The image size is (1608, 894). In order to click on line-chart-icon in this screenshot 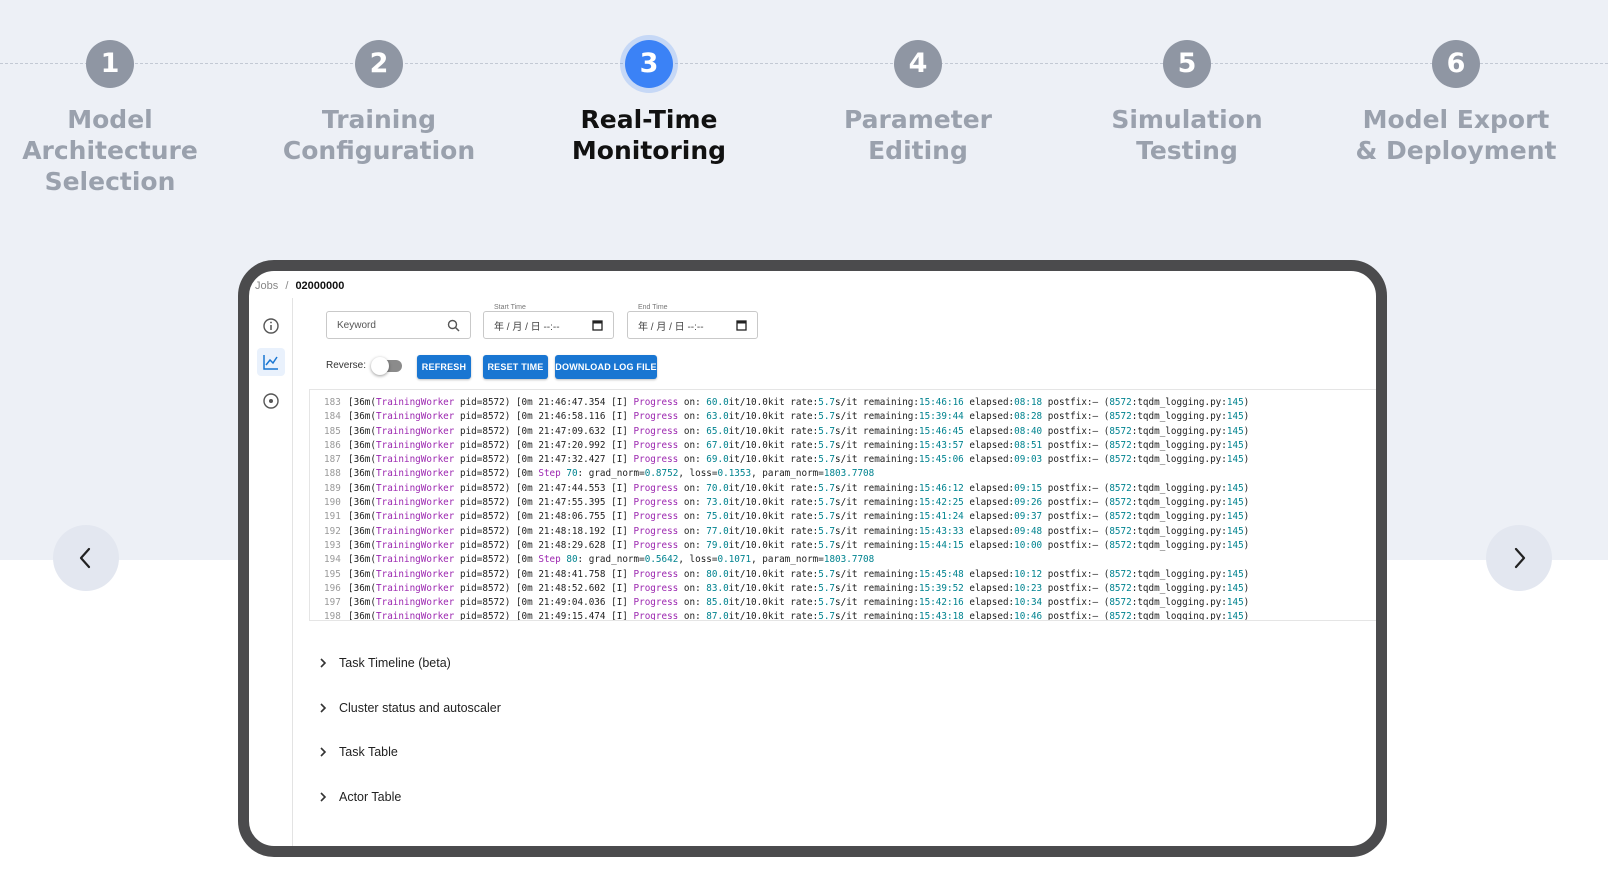, I will do `click(270, 362)`.